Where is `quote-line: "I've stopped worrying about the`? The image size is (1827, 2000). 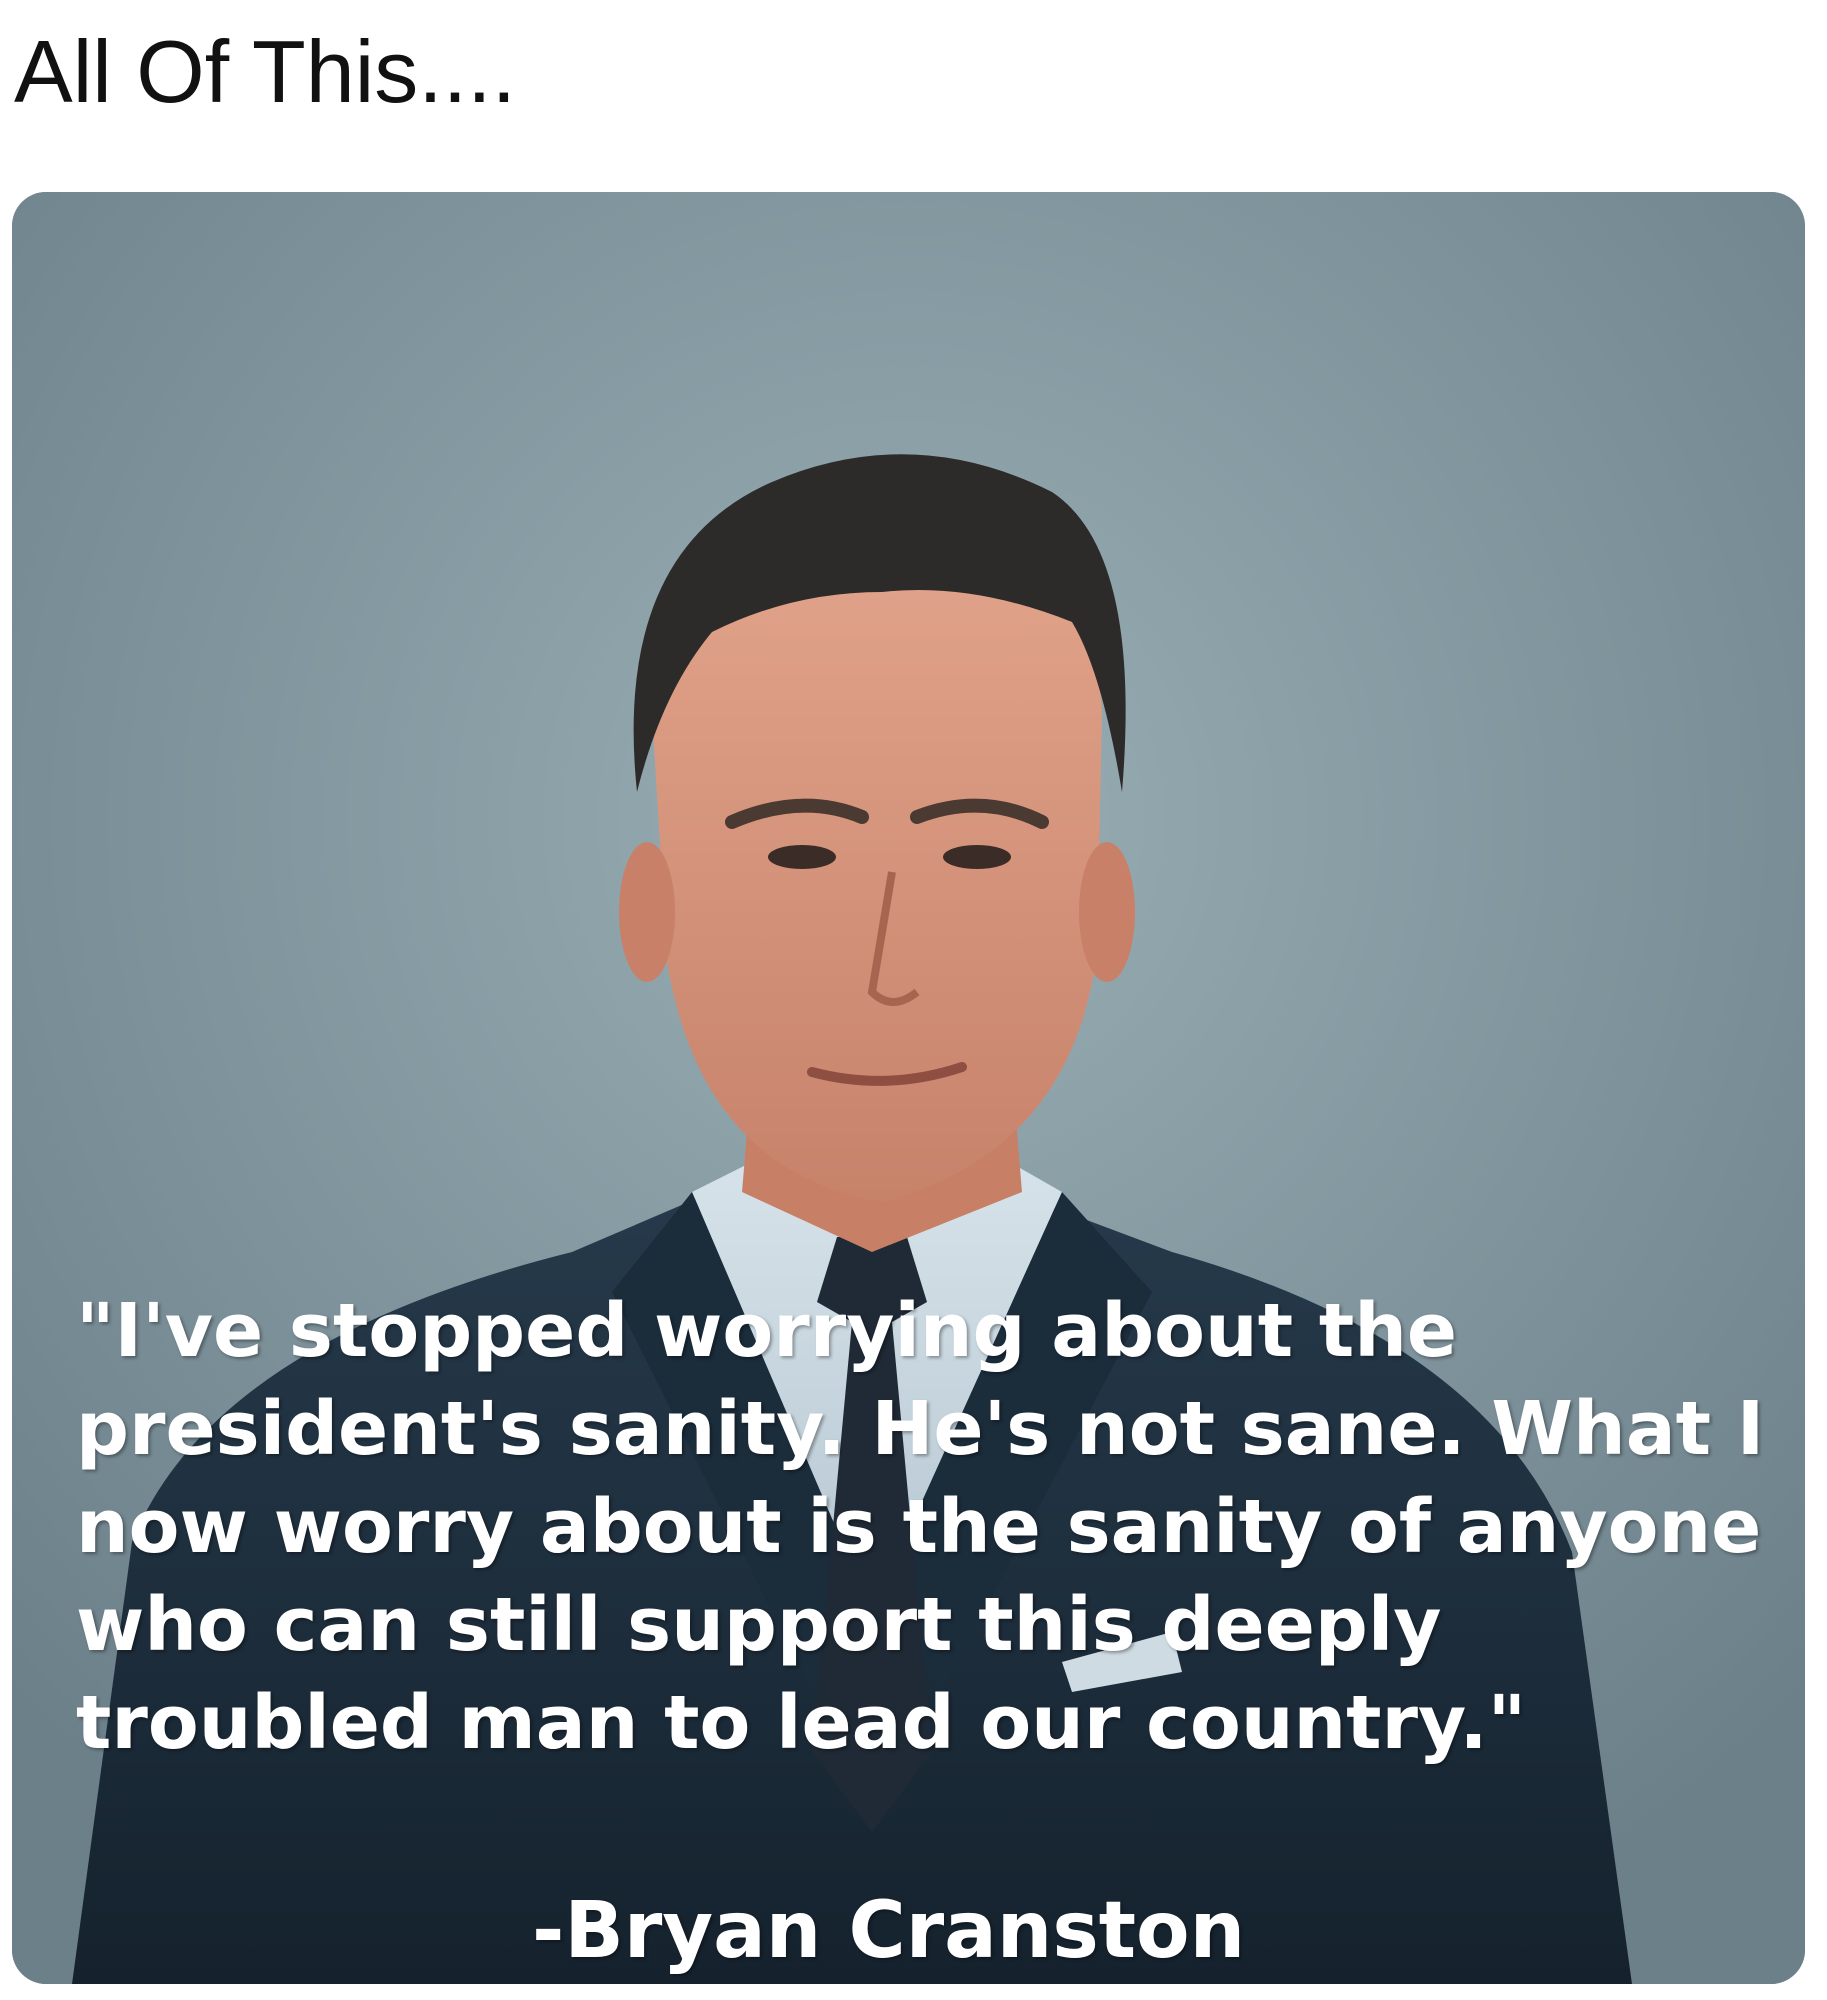 quote-line: "I've stopped worrying about the is located at coordinates (767, 1331).